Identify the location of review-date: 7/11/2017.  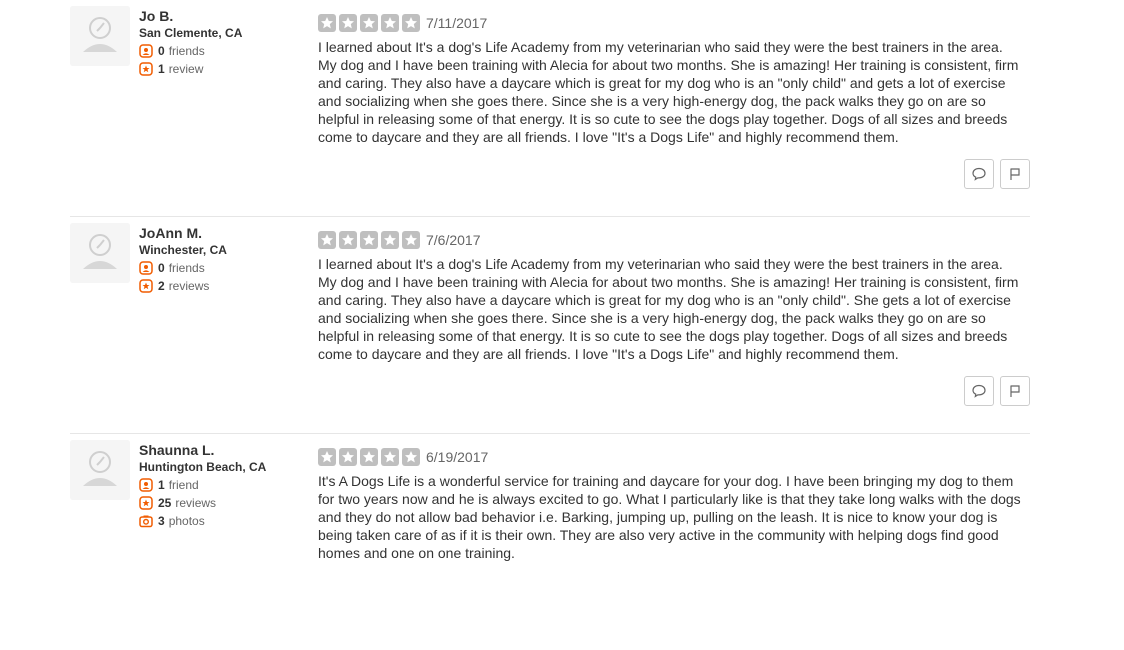
(457, 23).